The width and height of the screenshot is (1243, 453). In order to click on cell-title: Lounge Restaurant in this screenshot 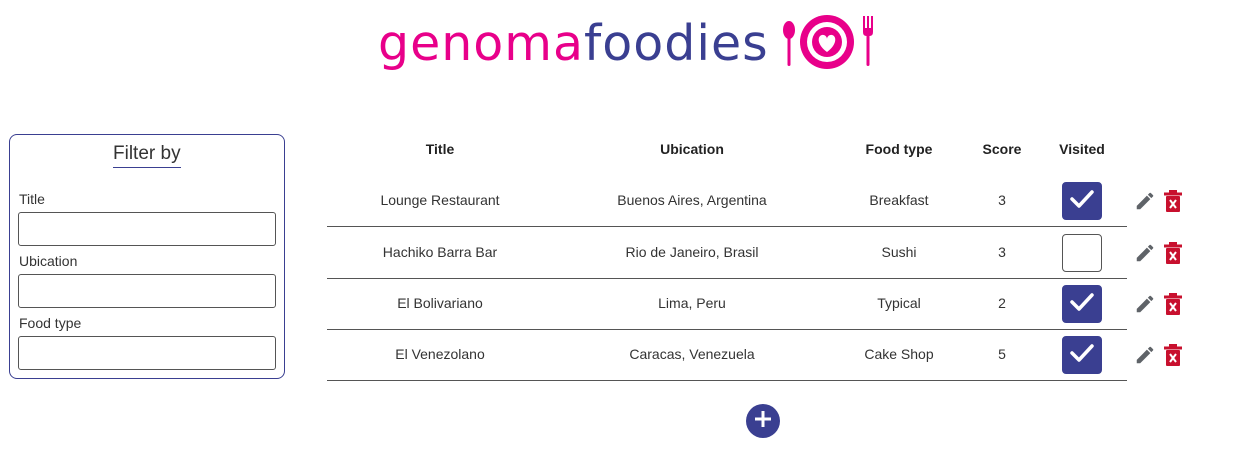, I will do `click(440, 200)`.